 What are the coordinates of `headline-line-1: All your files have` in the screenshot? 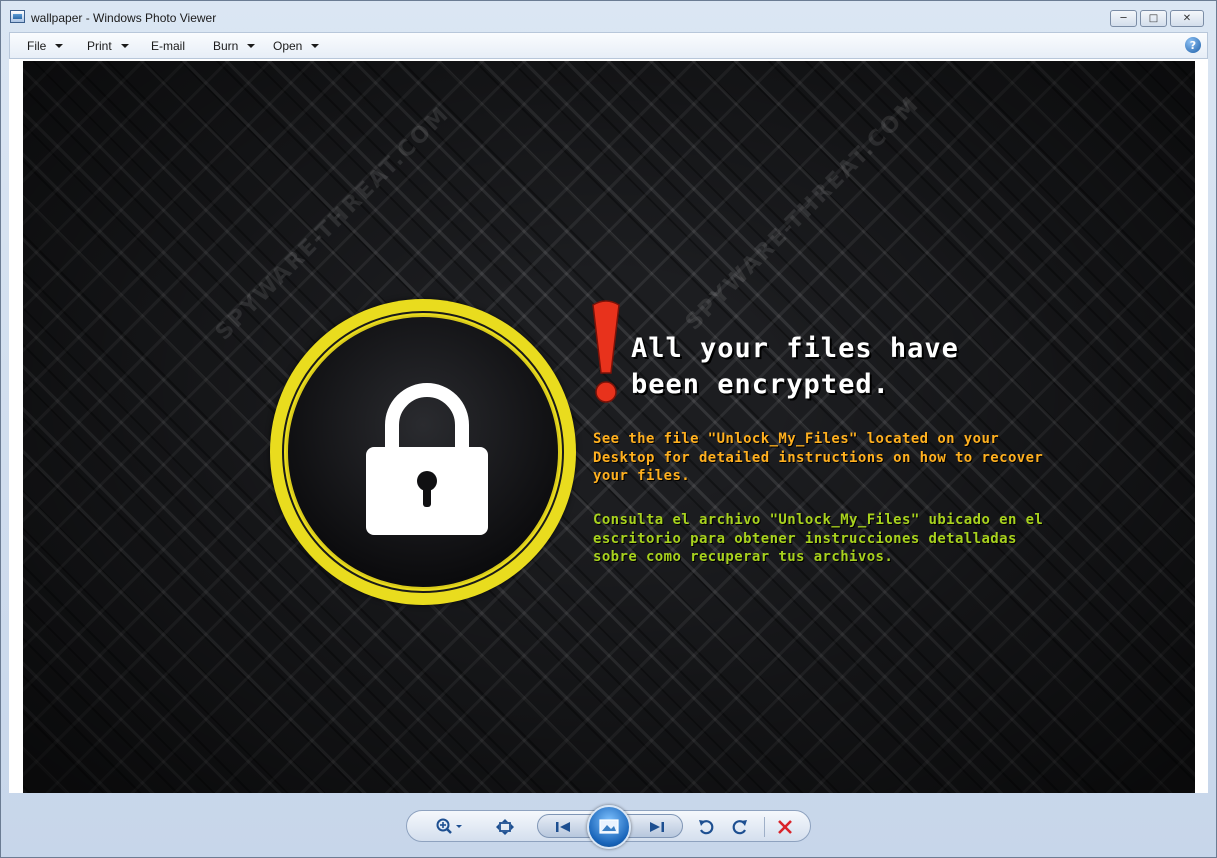 It's located at (795, 348).